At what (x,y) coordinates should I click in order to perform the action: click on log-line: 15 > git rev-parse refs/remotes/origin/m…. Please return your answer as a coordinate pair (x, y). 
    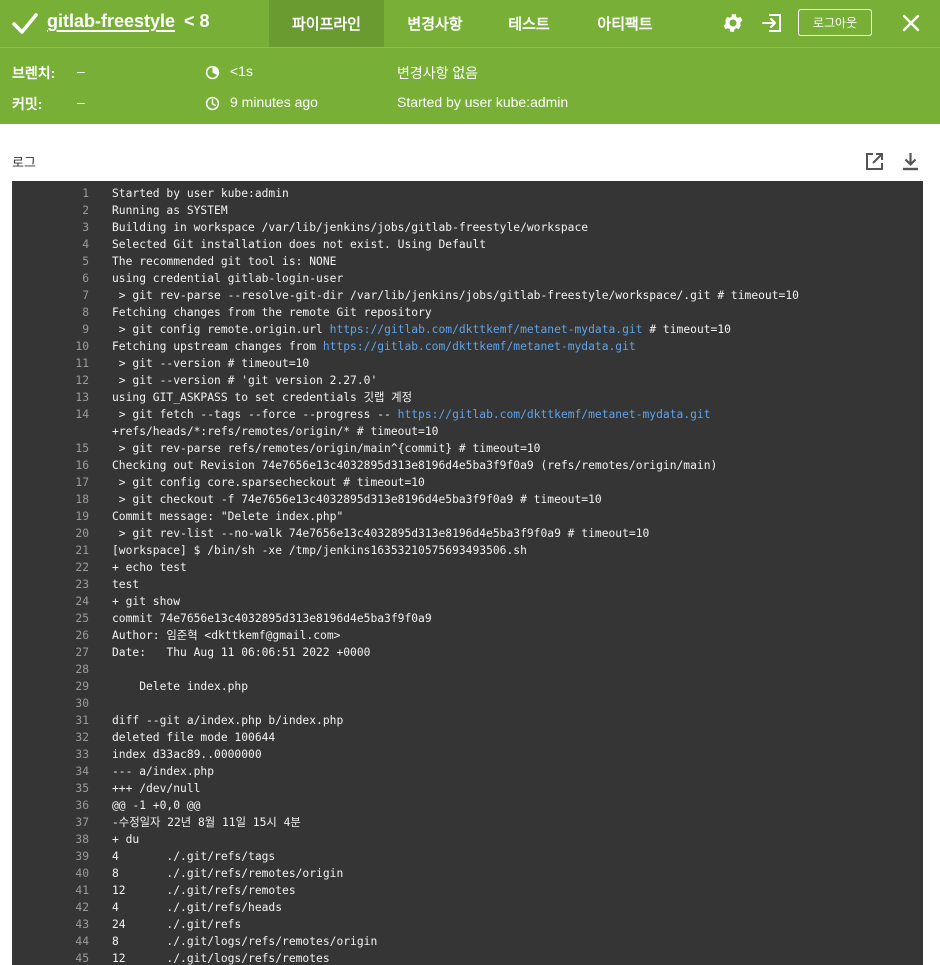
    Looking at the image, I should click on (467, 448).